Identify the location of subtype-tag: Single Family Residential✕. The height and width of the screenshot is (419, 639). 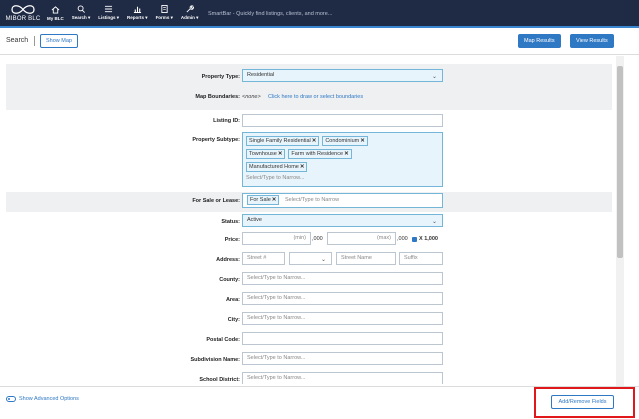
(283, 141).